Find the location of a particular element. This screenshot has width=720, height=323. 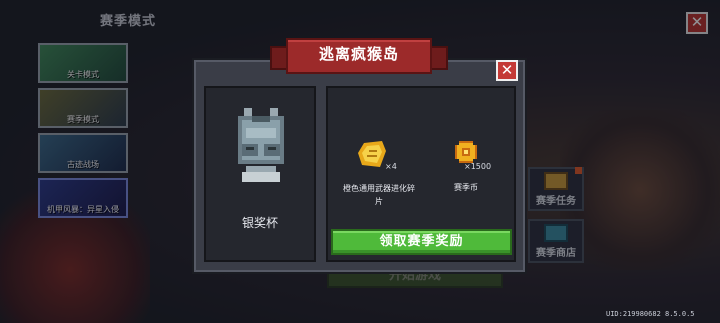

weapon-fragment-icon is located at coordinates (372, 154).